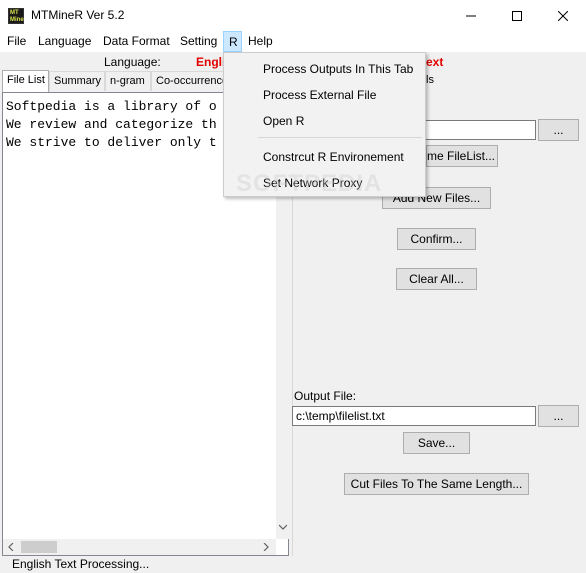  Describe the element at coordinates (132, 62) in the screenshot. I see `language-label: Language:` at that location.